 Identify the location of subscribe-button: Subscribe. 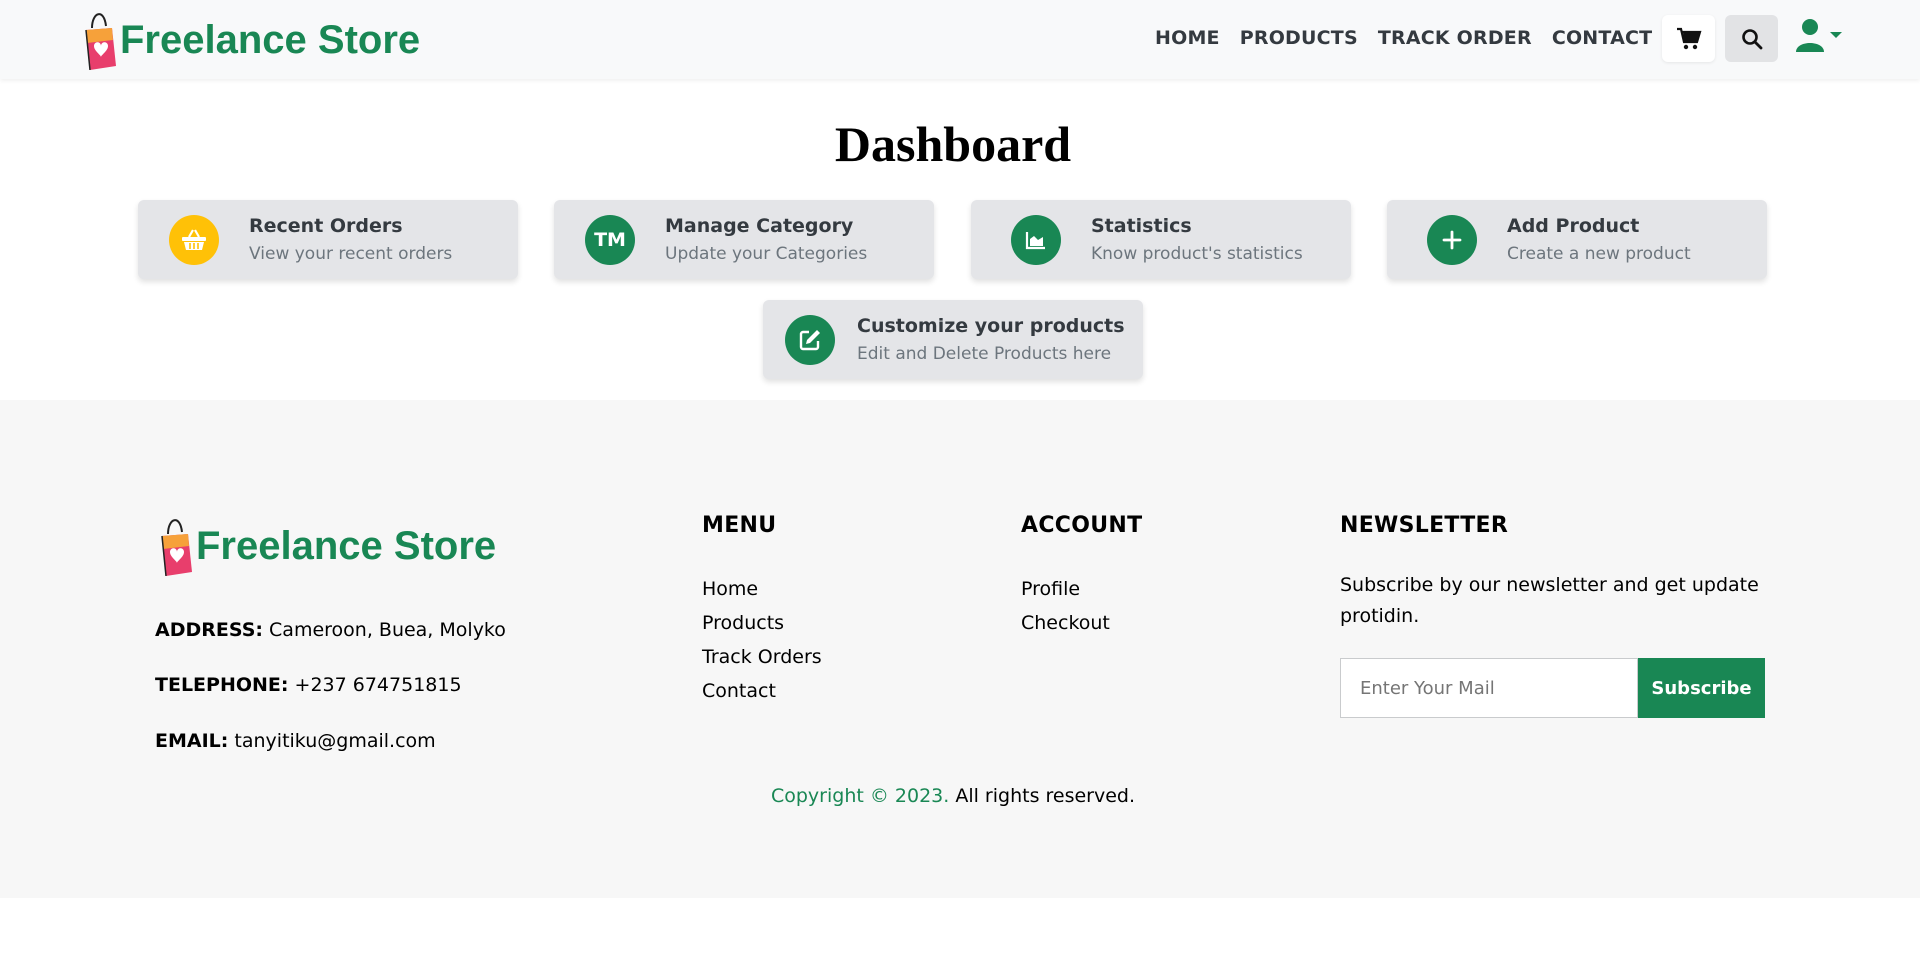
(1701, 688).